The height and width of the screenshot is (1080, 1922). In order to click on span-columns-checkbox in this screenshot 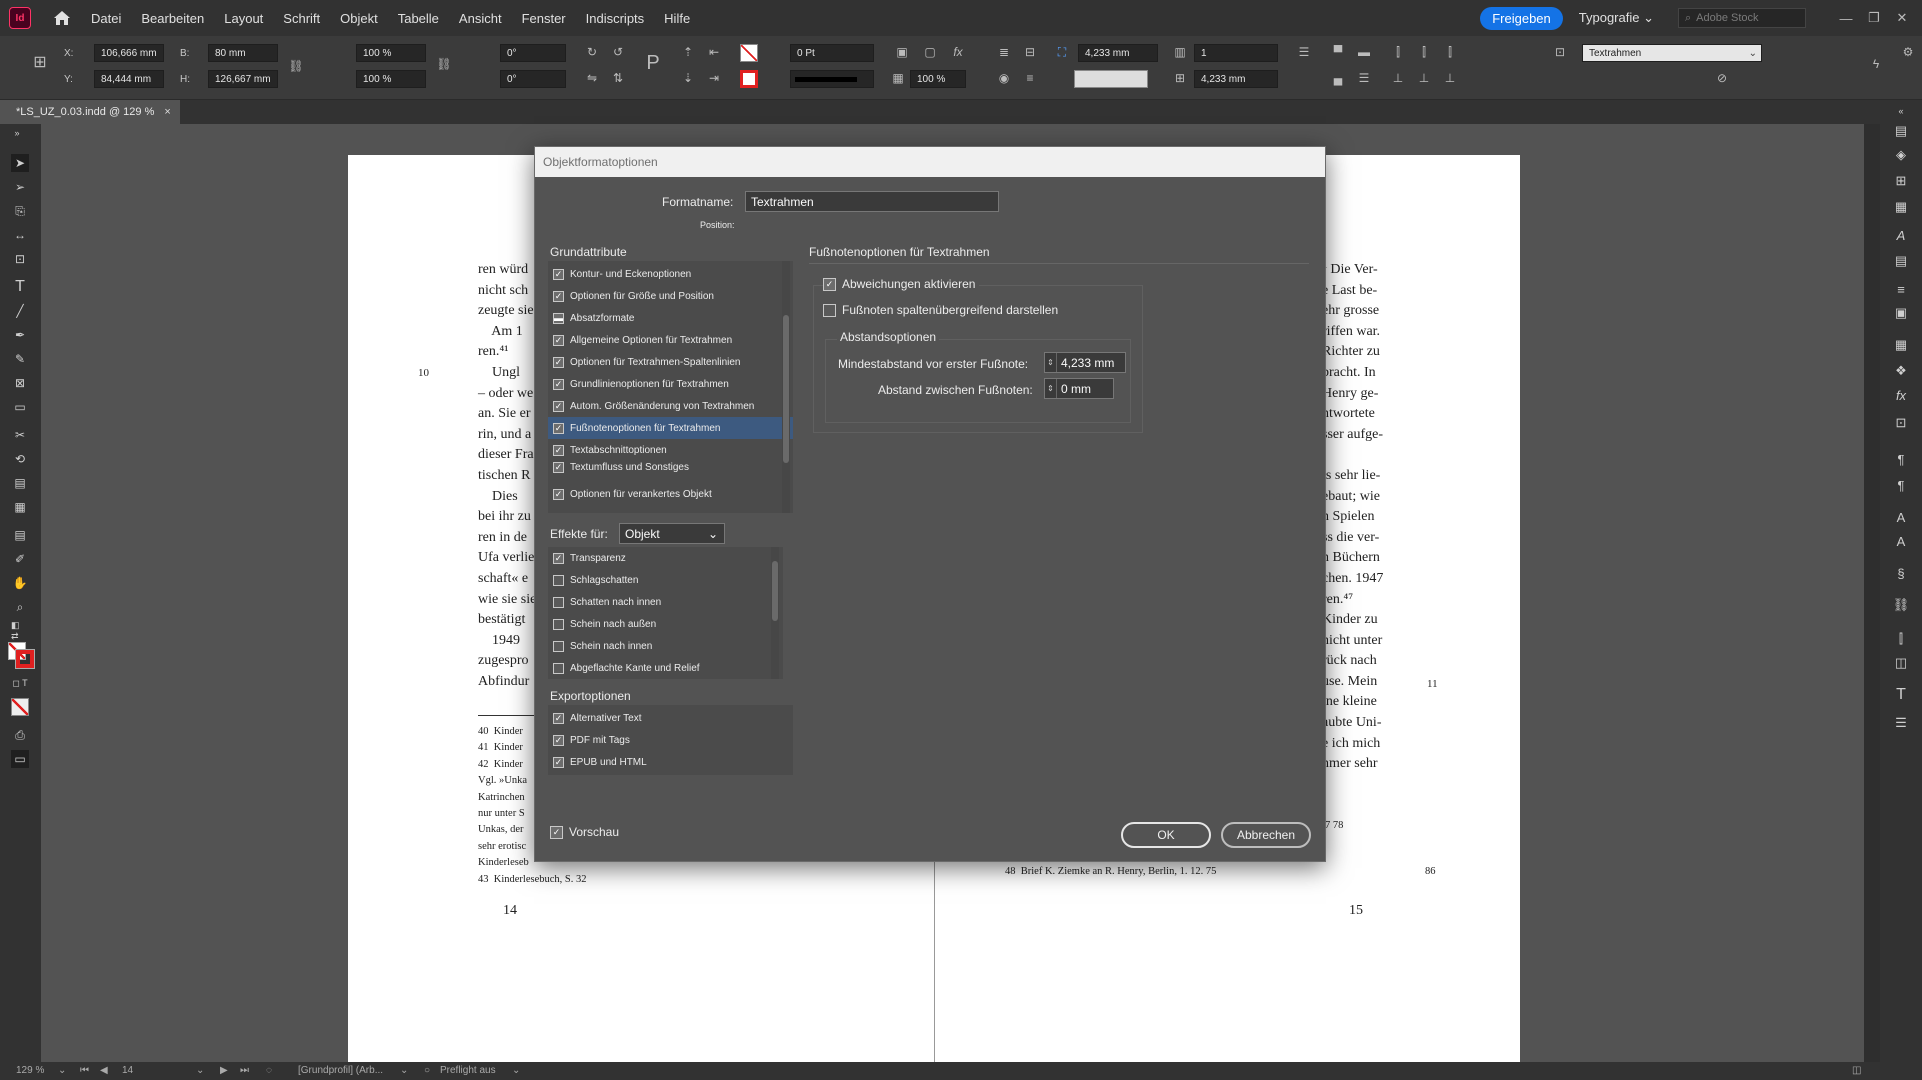, I will do `click(829, 310)`.